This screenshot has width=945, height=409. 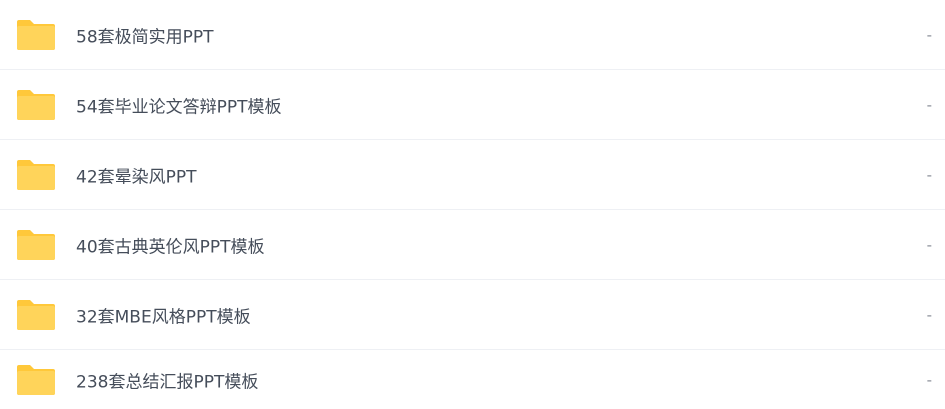 I want to click on file-name: 54套毕业论文答辩PPT模板, so click(x=179, y=104).